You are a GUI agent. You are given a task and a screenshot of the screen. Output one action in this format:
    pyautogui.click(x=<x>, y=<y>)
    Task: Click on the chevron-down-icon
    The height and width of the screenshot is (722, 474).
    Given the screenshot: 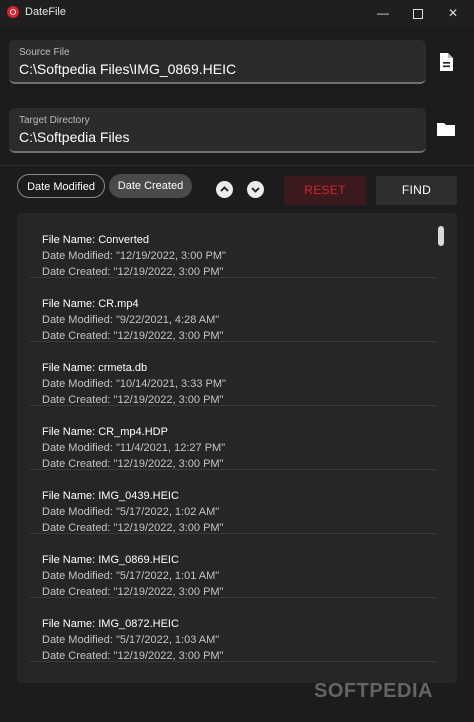 What is the action you would take?
    pyautogui.click(x=255, y=190)
    